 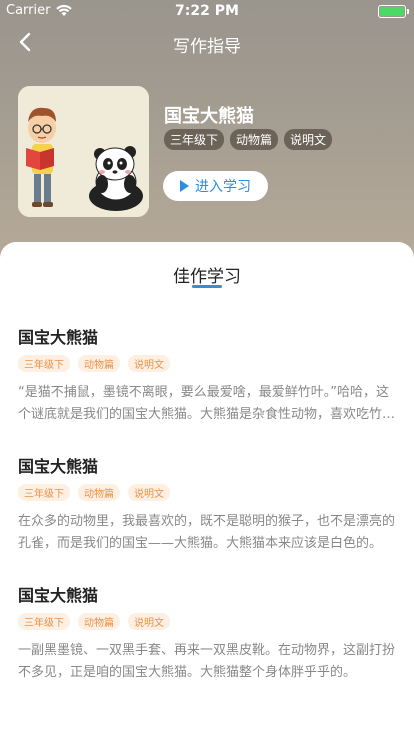 I want to click on tag-category: 动物篇, so click(x=254, y=139).